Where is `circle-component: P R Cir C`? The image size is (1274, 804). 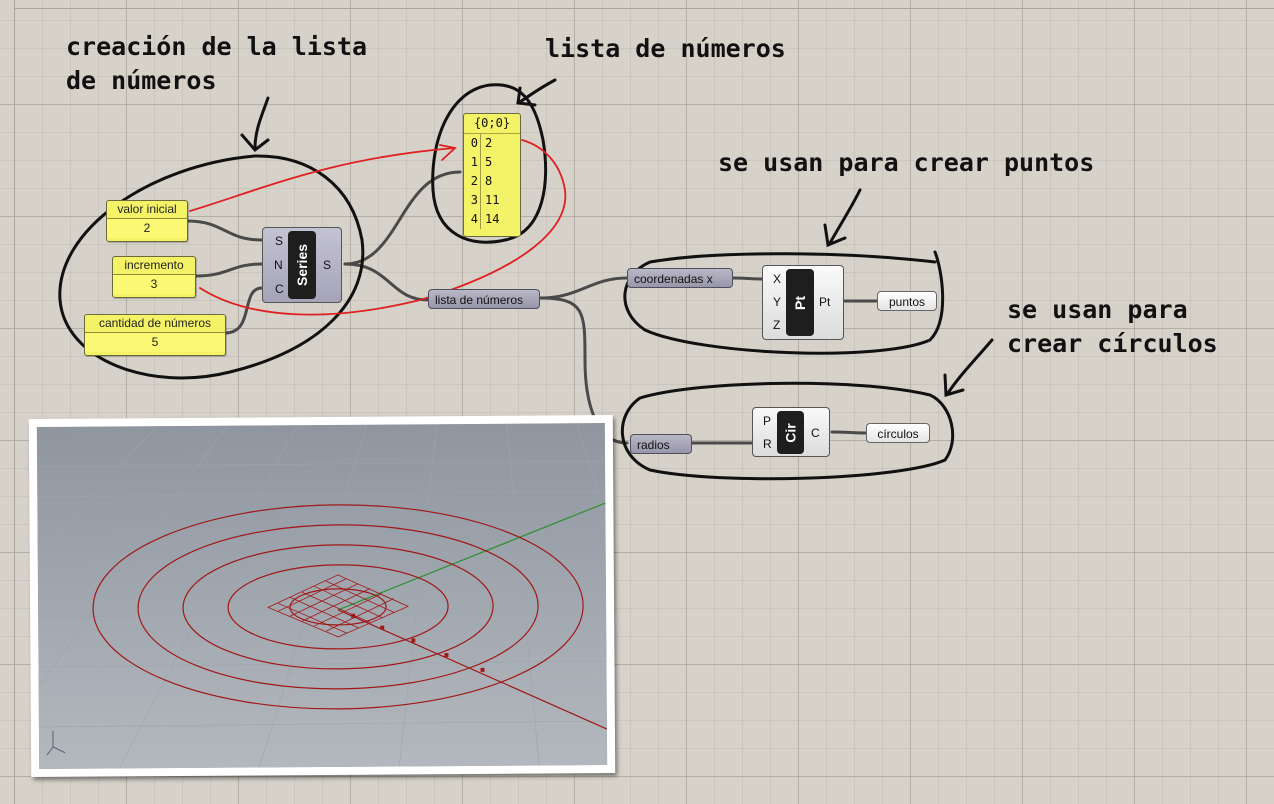
circle-component: P R Cir C is located at coordinates (791, 432).